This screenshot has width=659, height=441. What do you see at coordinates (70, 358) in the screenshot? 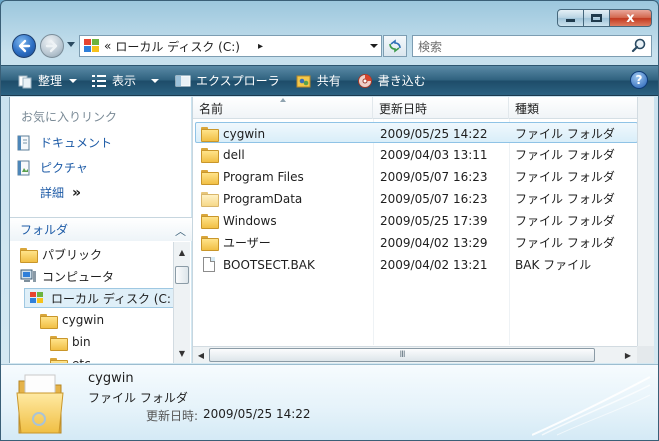
I see `tree-item-etc: etc` at bounding box center [70, 358].